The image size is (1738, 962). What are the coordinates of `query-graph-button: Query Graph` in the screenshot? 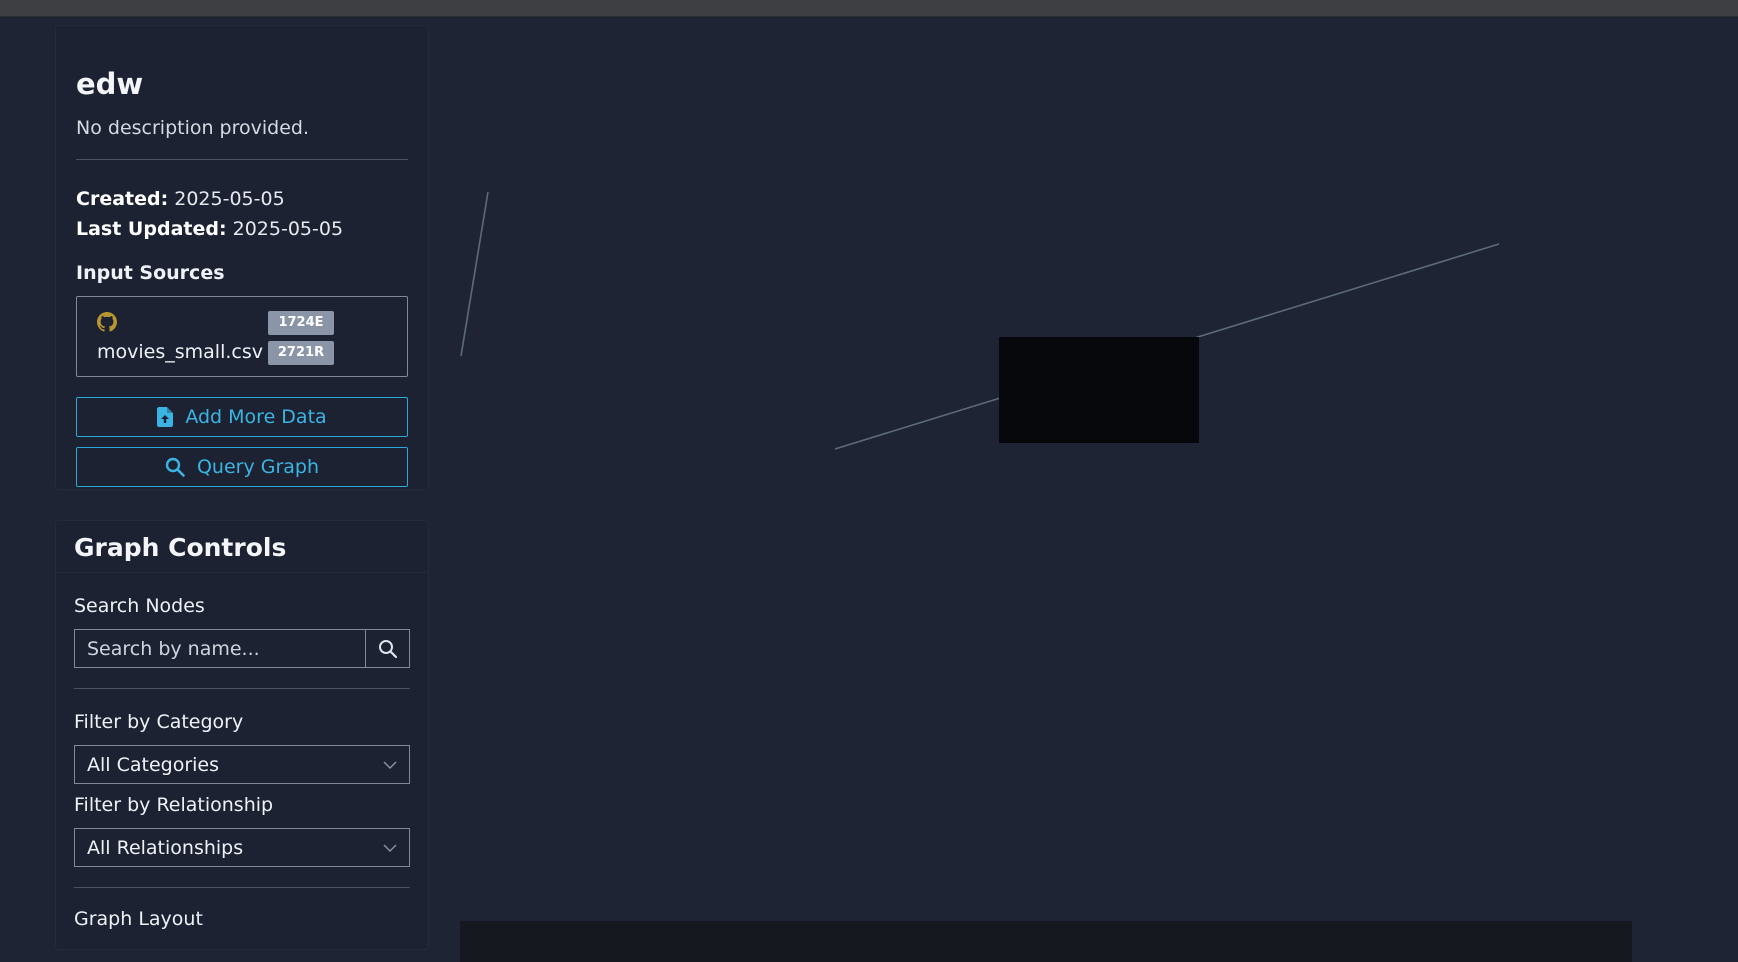 It's located at (242, 467).